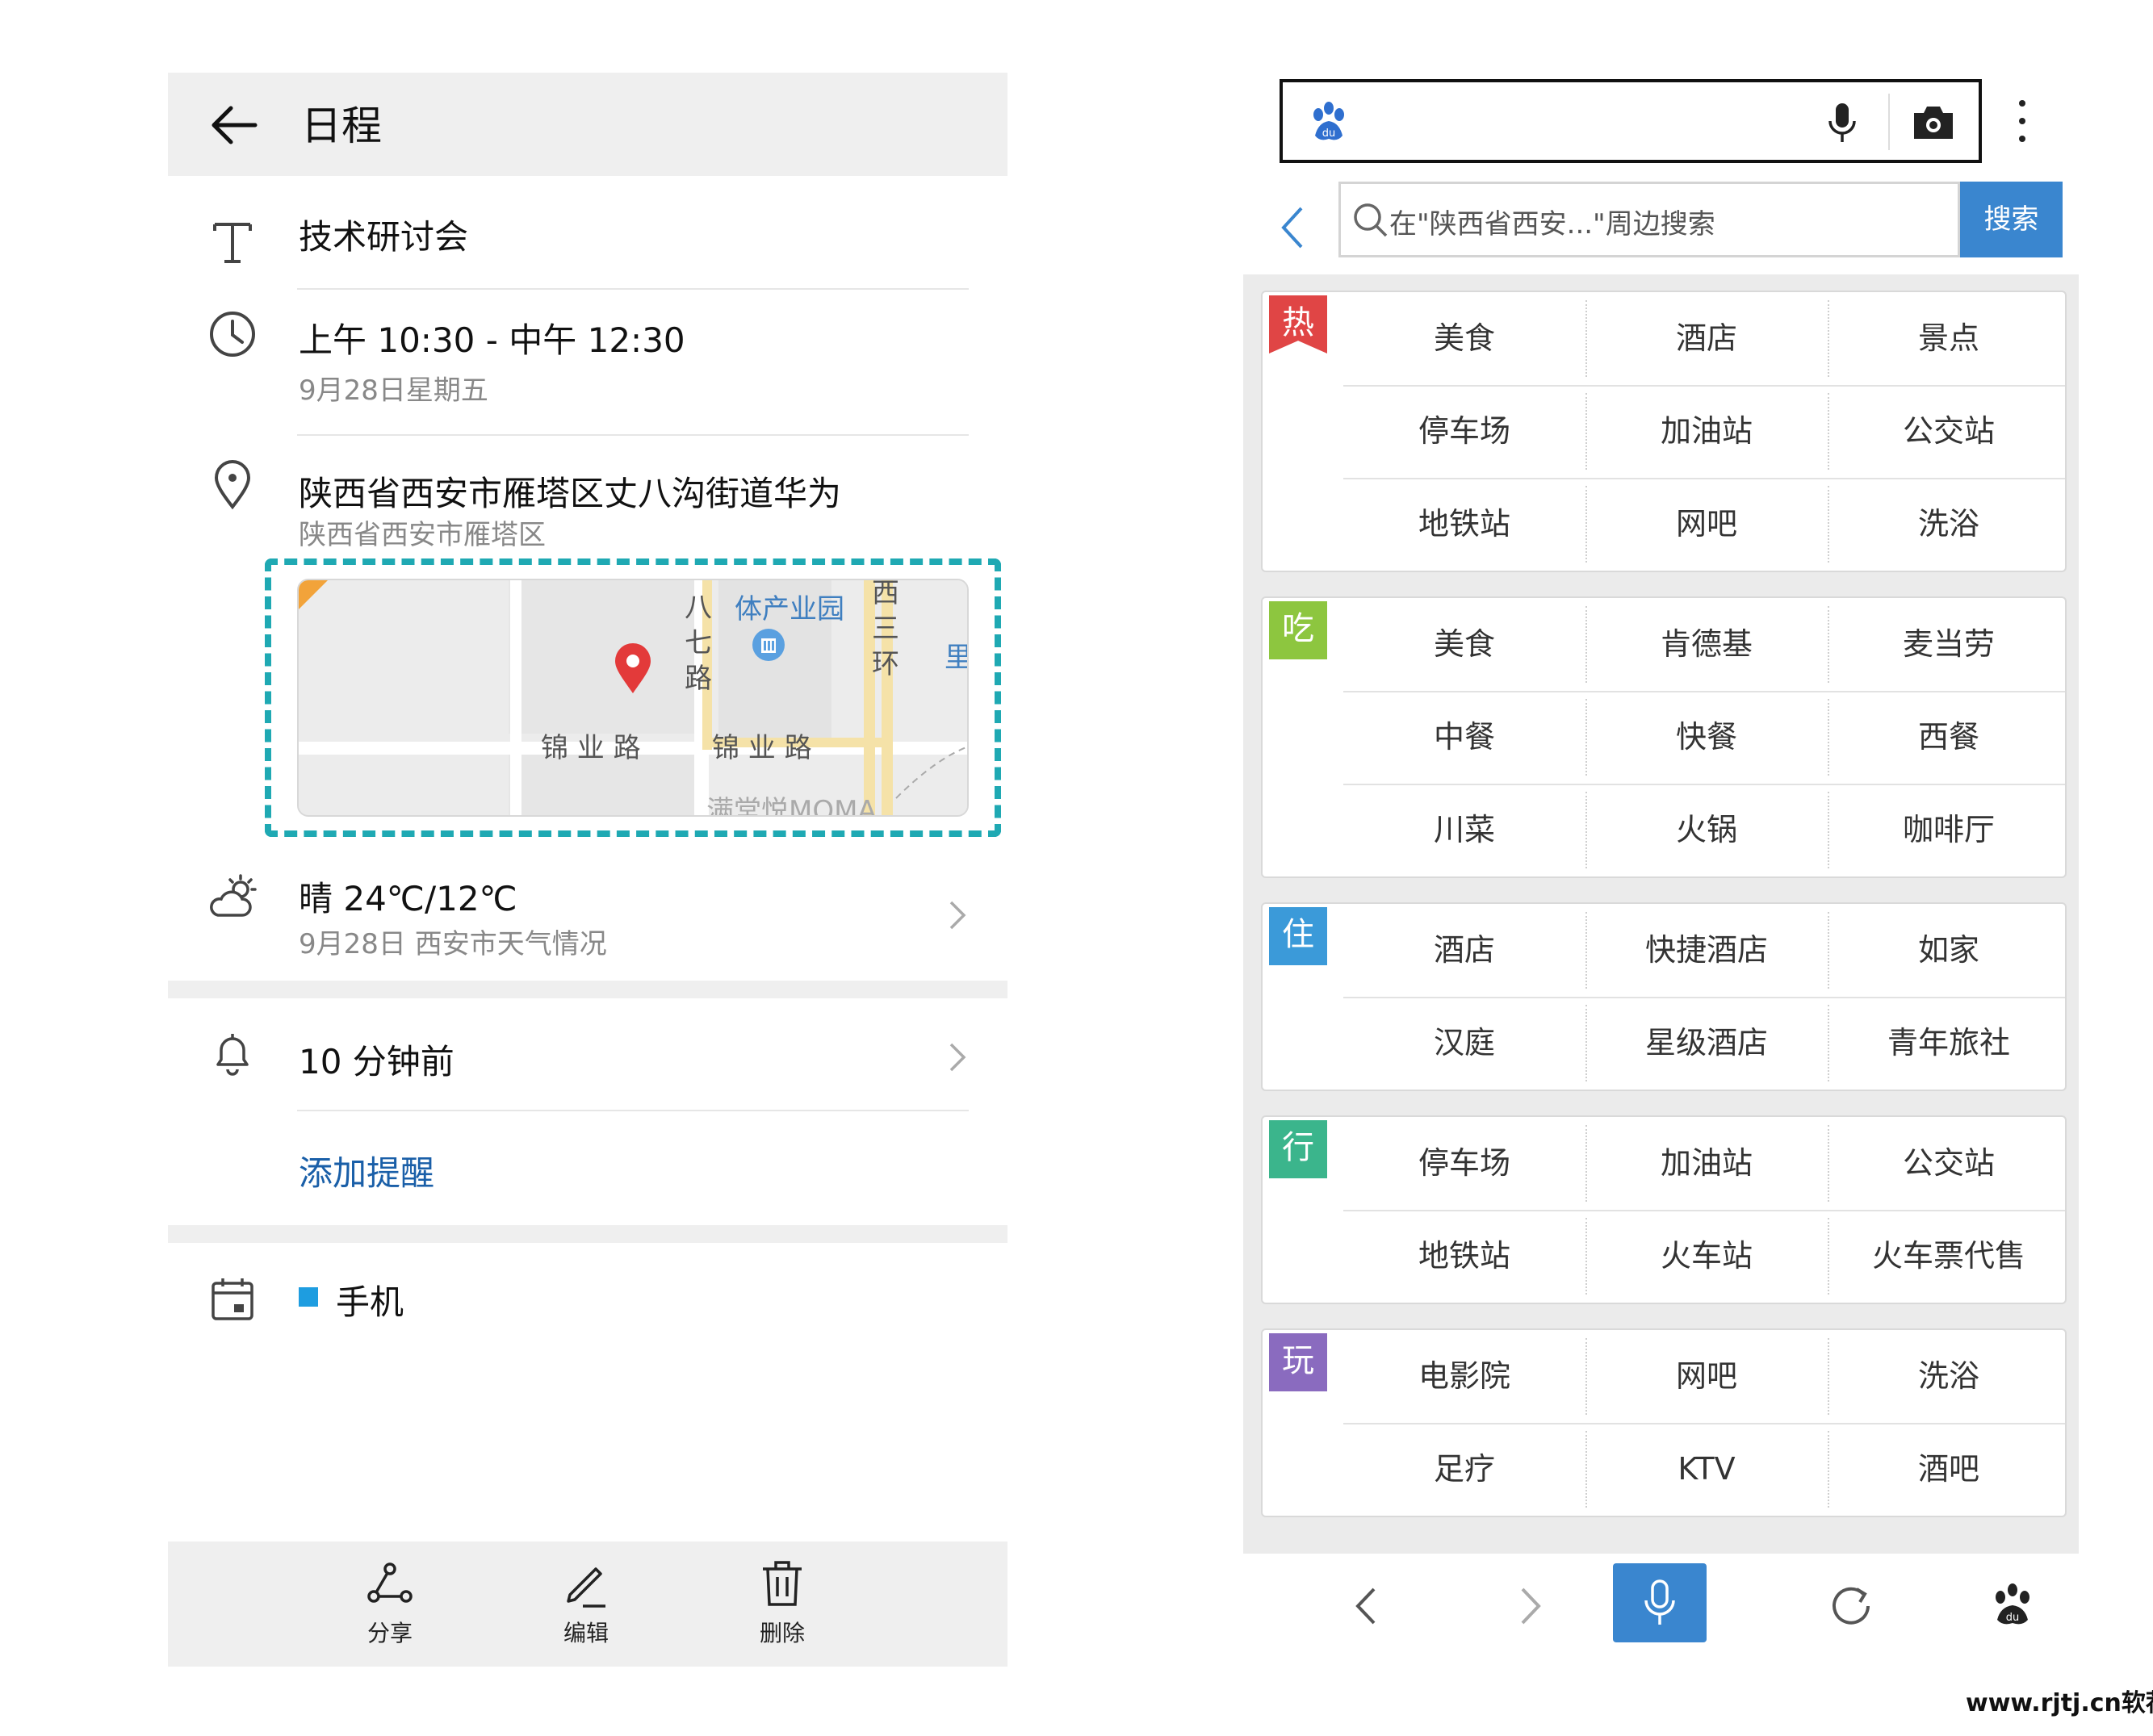  I want to click on location-map: 体产业园 八 七 路 西 三 环 里 锦 业 路 锦 业 路 满堂悦MOMA, so click(633, 698).